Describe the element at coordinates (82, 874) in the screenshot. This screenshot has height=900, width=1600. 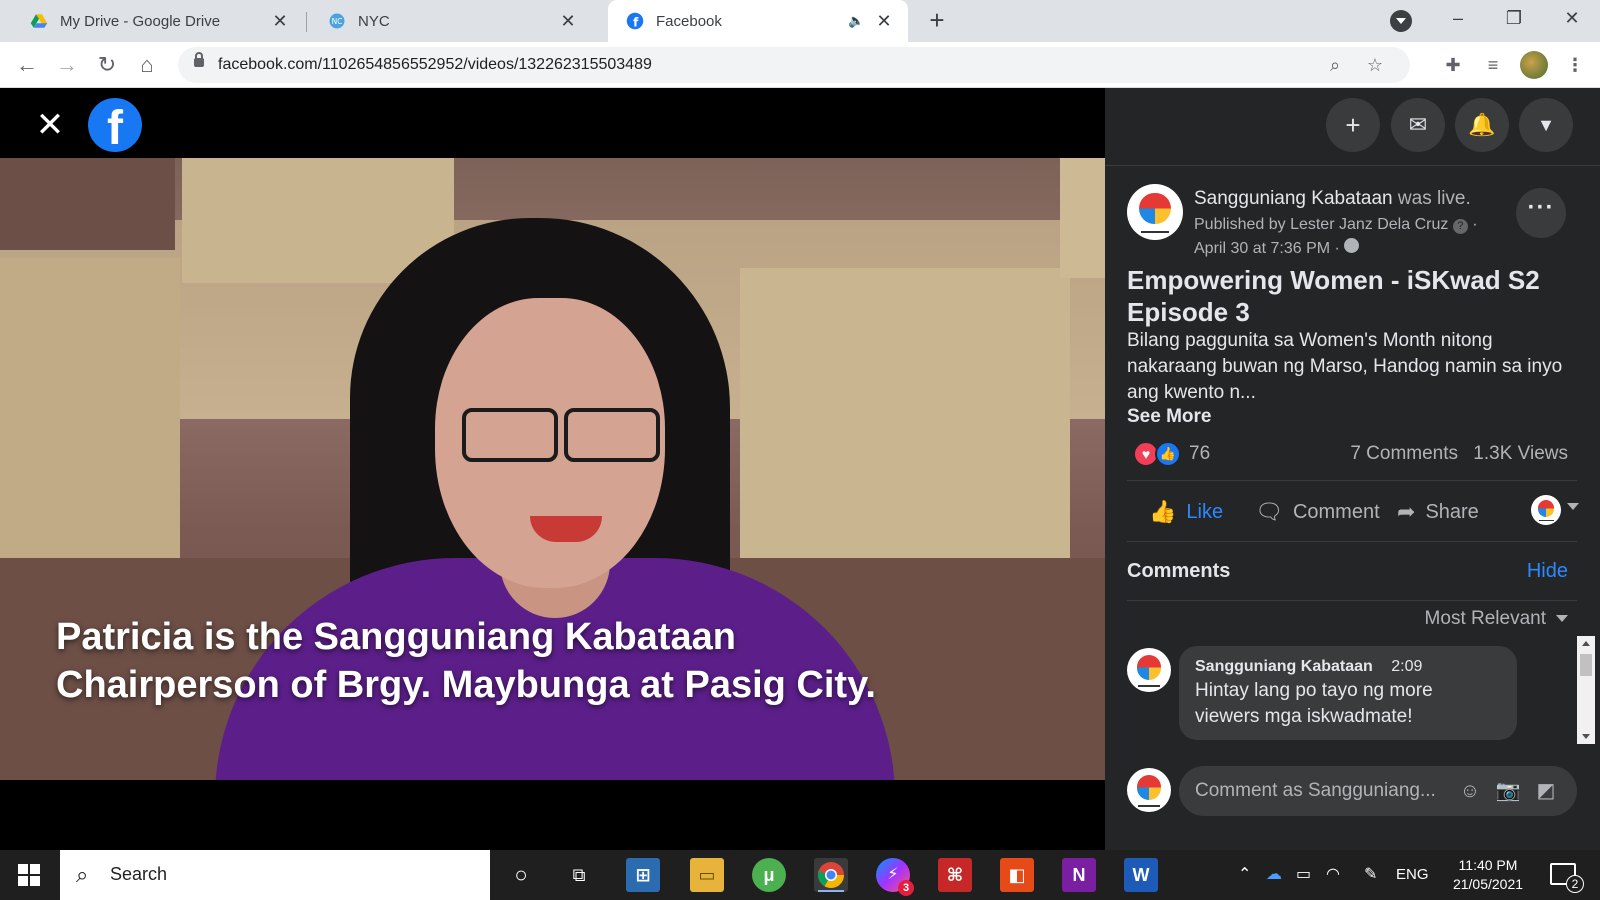
I see `search-icon: ⌕` at that location.